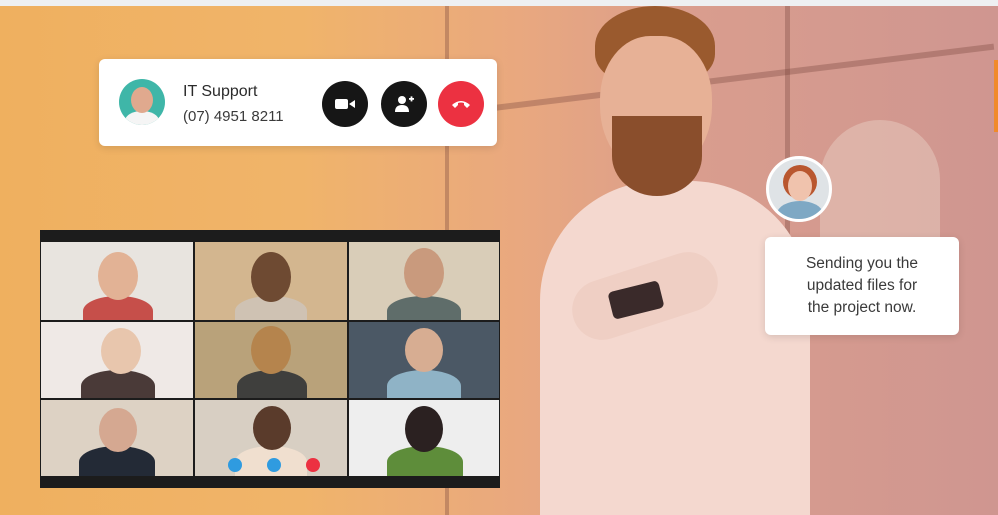 The image size is (998, 515). What do you see at coordinates (799, 189) in the screenshot?
I see `sender-avatar` at bounding box center [799, 189].